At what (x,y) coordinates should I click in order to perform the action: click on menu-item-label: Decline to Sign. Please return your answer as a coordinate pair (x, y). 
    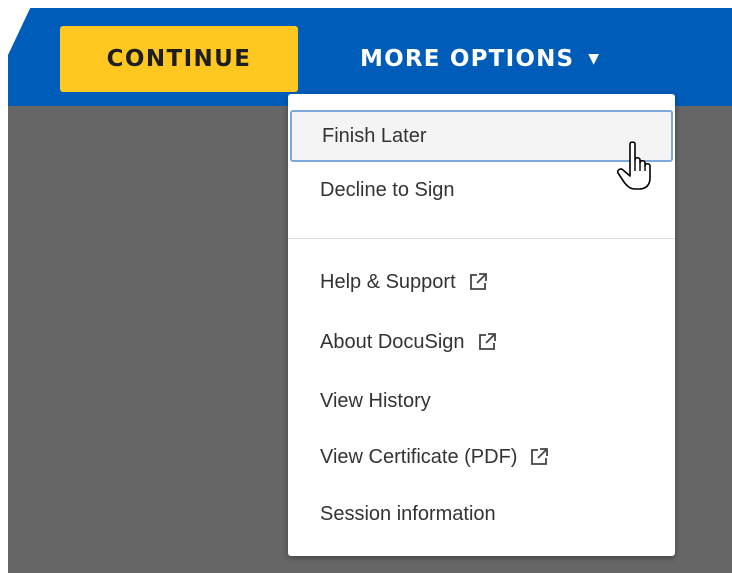
    Looking at the image, I should click on (387, 189).